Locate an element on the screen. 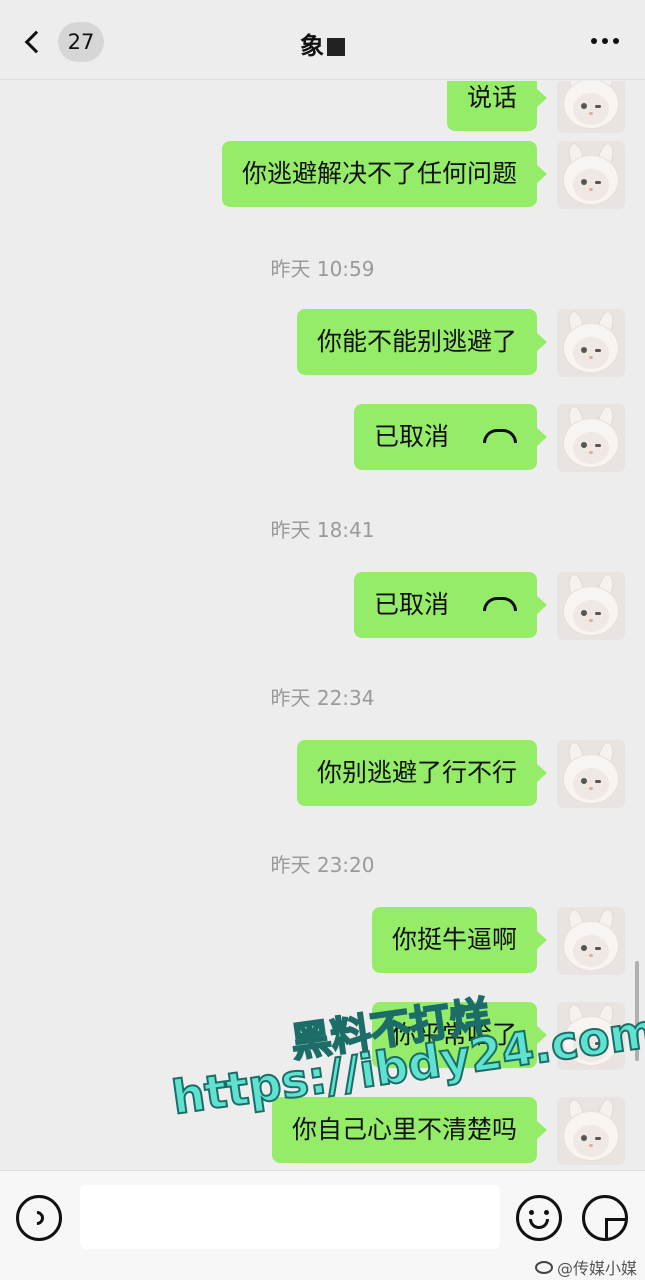 The height and width of the screenshot is (1280, 645). message-text: 你自己心里不清楚吗 is located at coordinates (404, 1129).